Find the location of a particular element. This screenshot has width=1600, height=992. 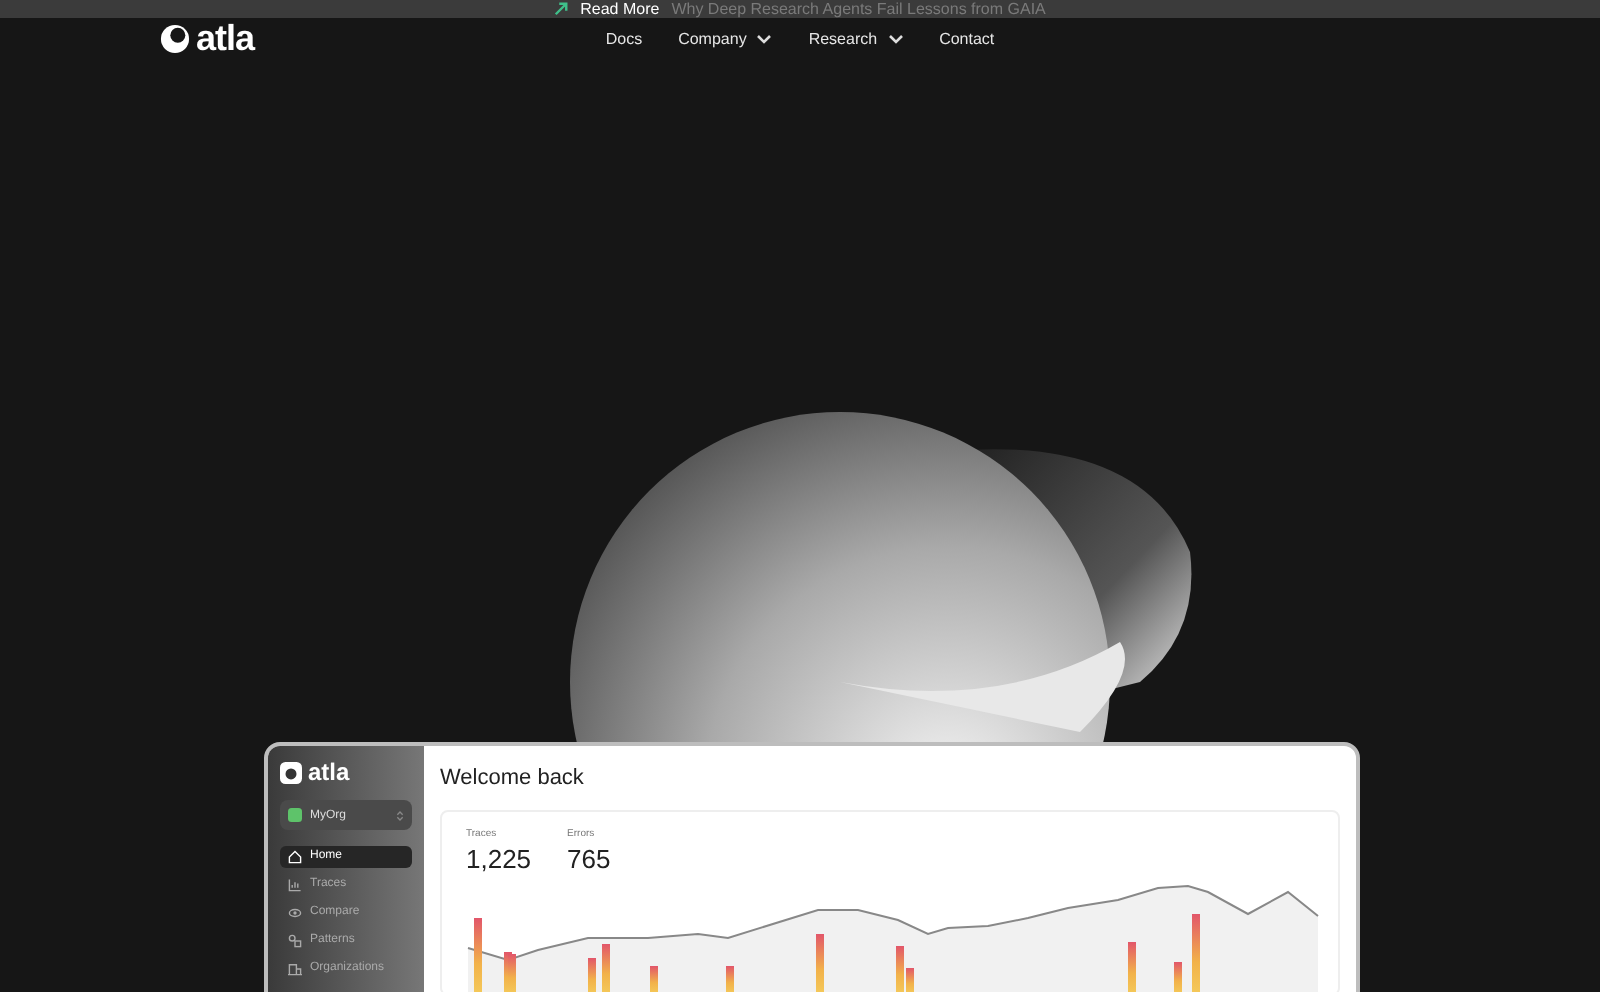

nav-link: Docs is located at coordinates (624, 39).